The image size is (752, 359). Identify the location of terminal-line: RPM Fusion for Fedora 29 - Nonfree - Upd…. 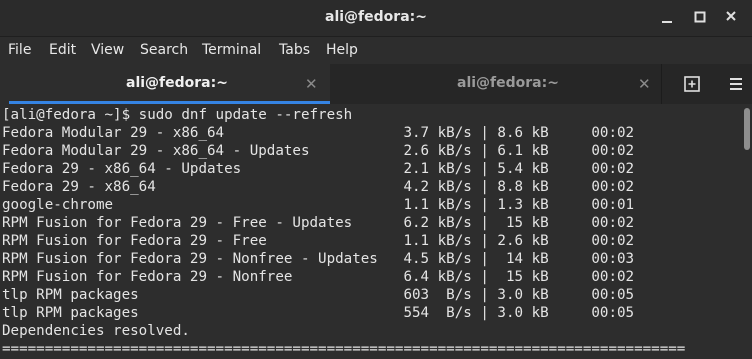
(318, 259).